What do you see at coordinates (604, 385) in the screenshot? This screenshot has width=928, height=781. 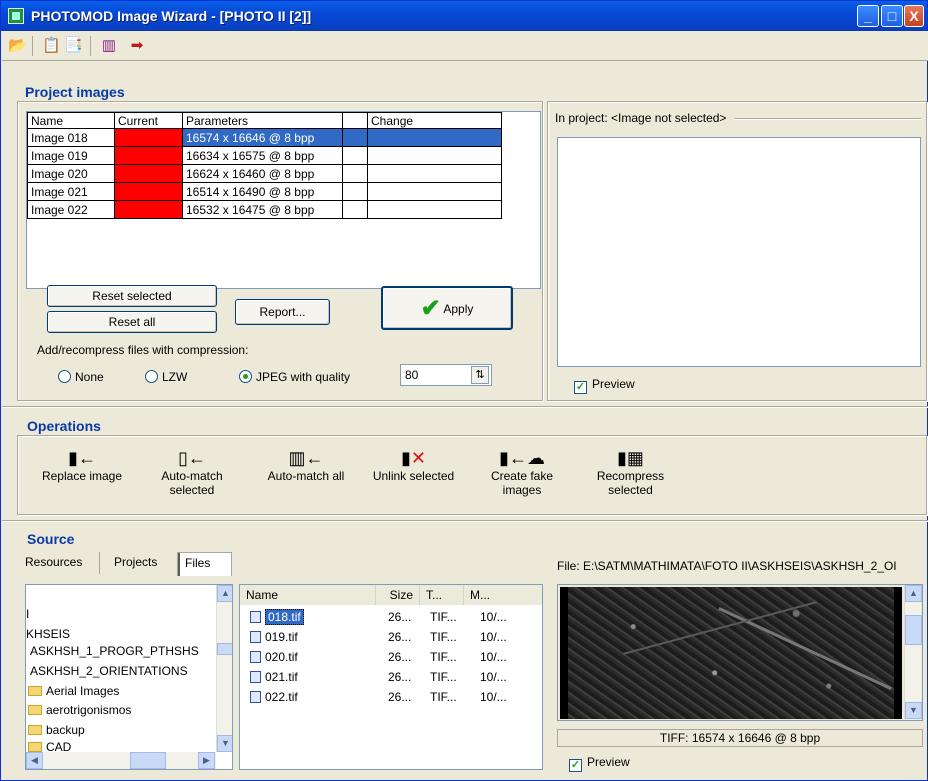 I see `preview-checkbox: ✓ Preview` at bounding box center [604, 385].